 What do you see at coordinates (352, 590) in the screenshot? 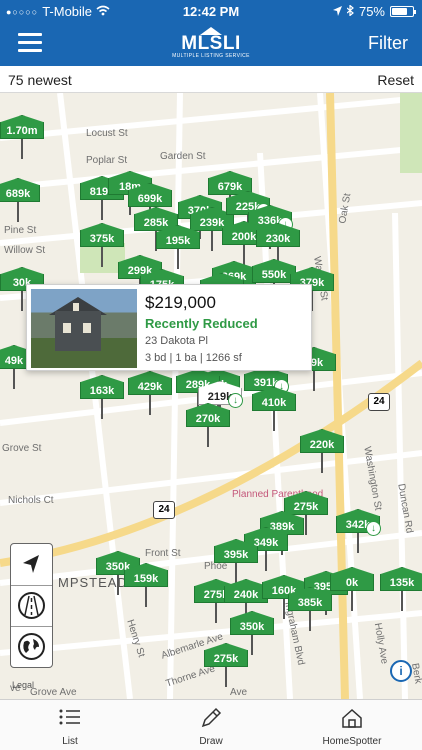
I see `listing-pin: 0k` at bounding box center [352, 590].